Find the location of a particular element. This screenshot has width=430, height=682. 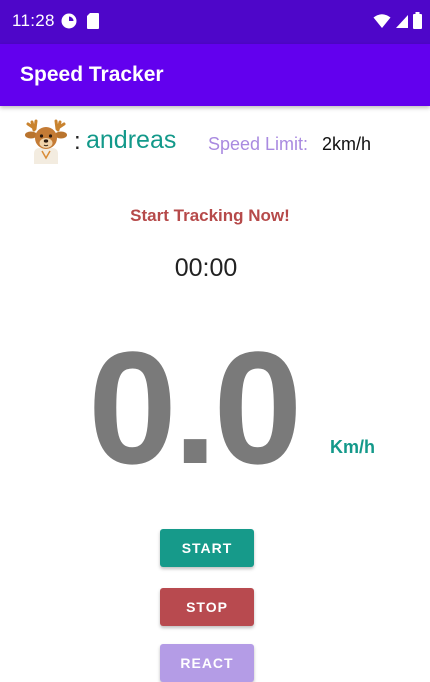

sim-card-icon is located at coordinates (93, 23).